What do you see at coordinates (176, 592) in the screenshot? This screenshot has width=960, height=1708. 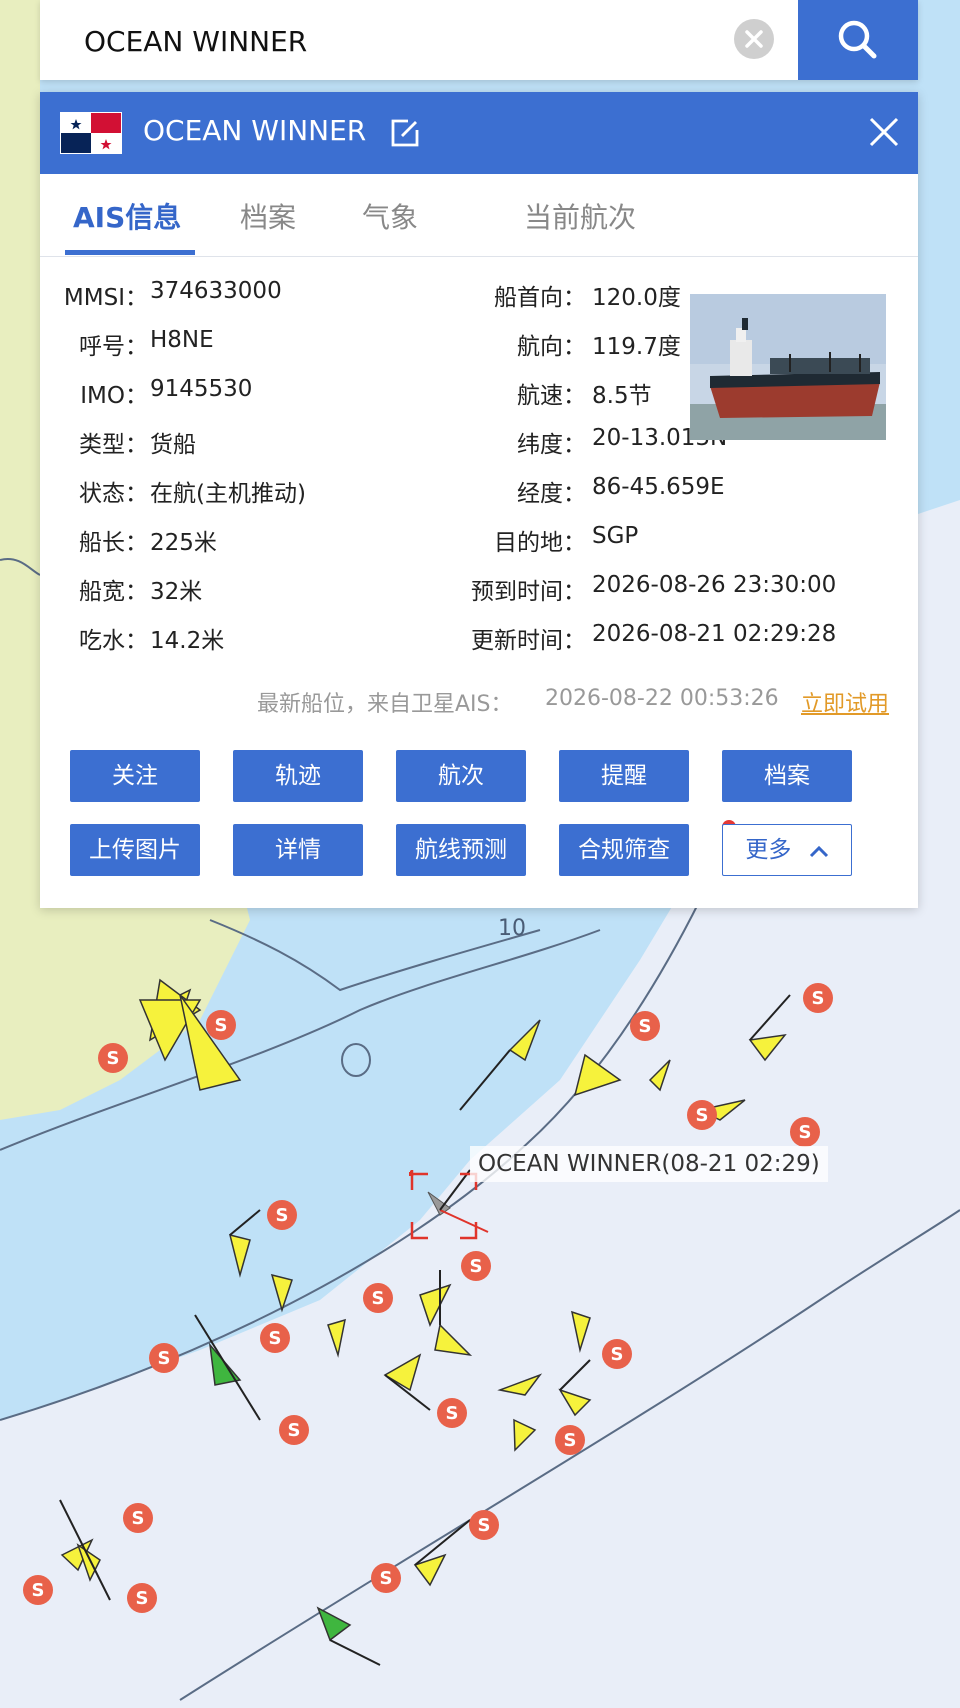 I see `field-value: 32米` at bounding box center [176, 592].